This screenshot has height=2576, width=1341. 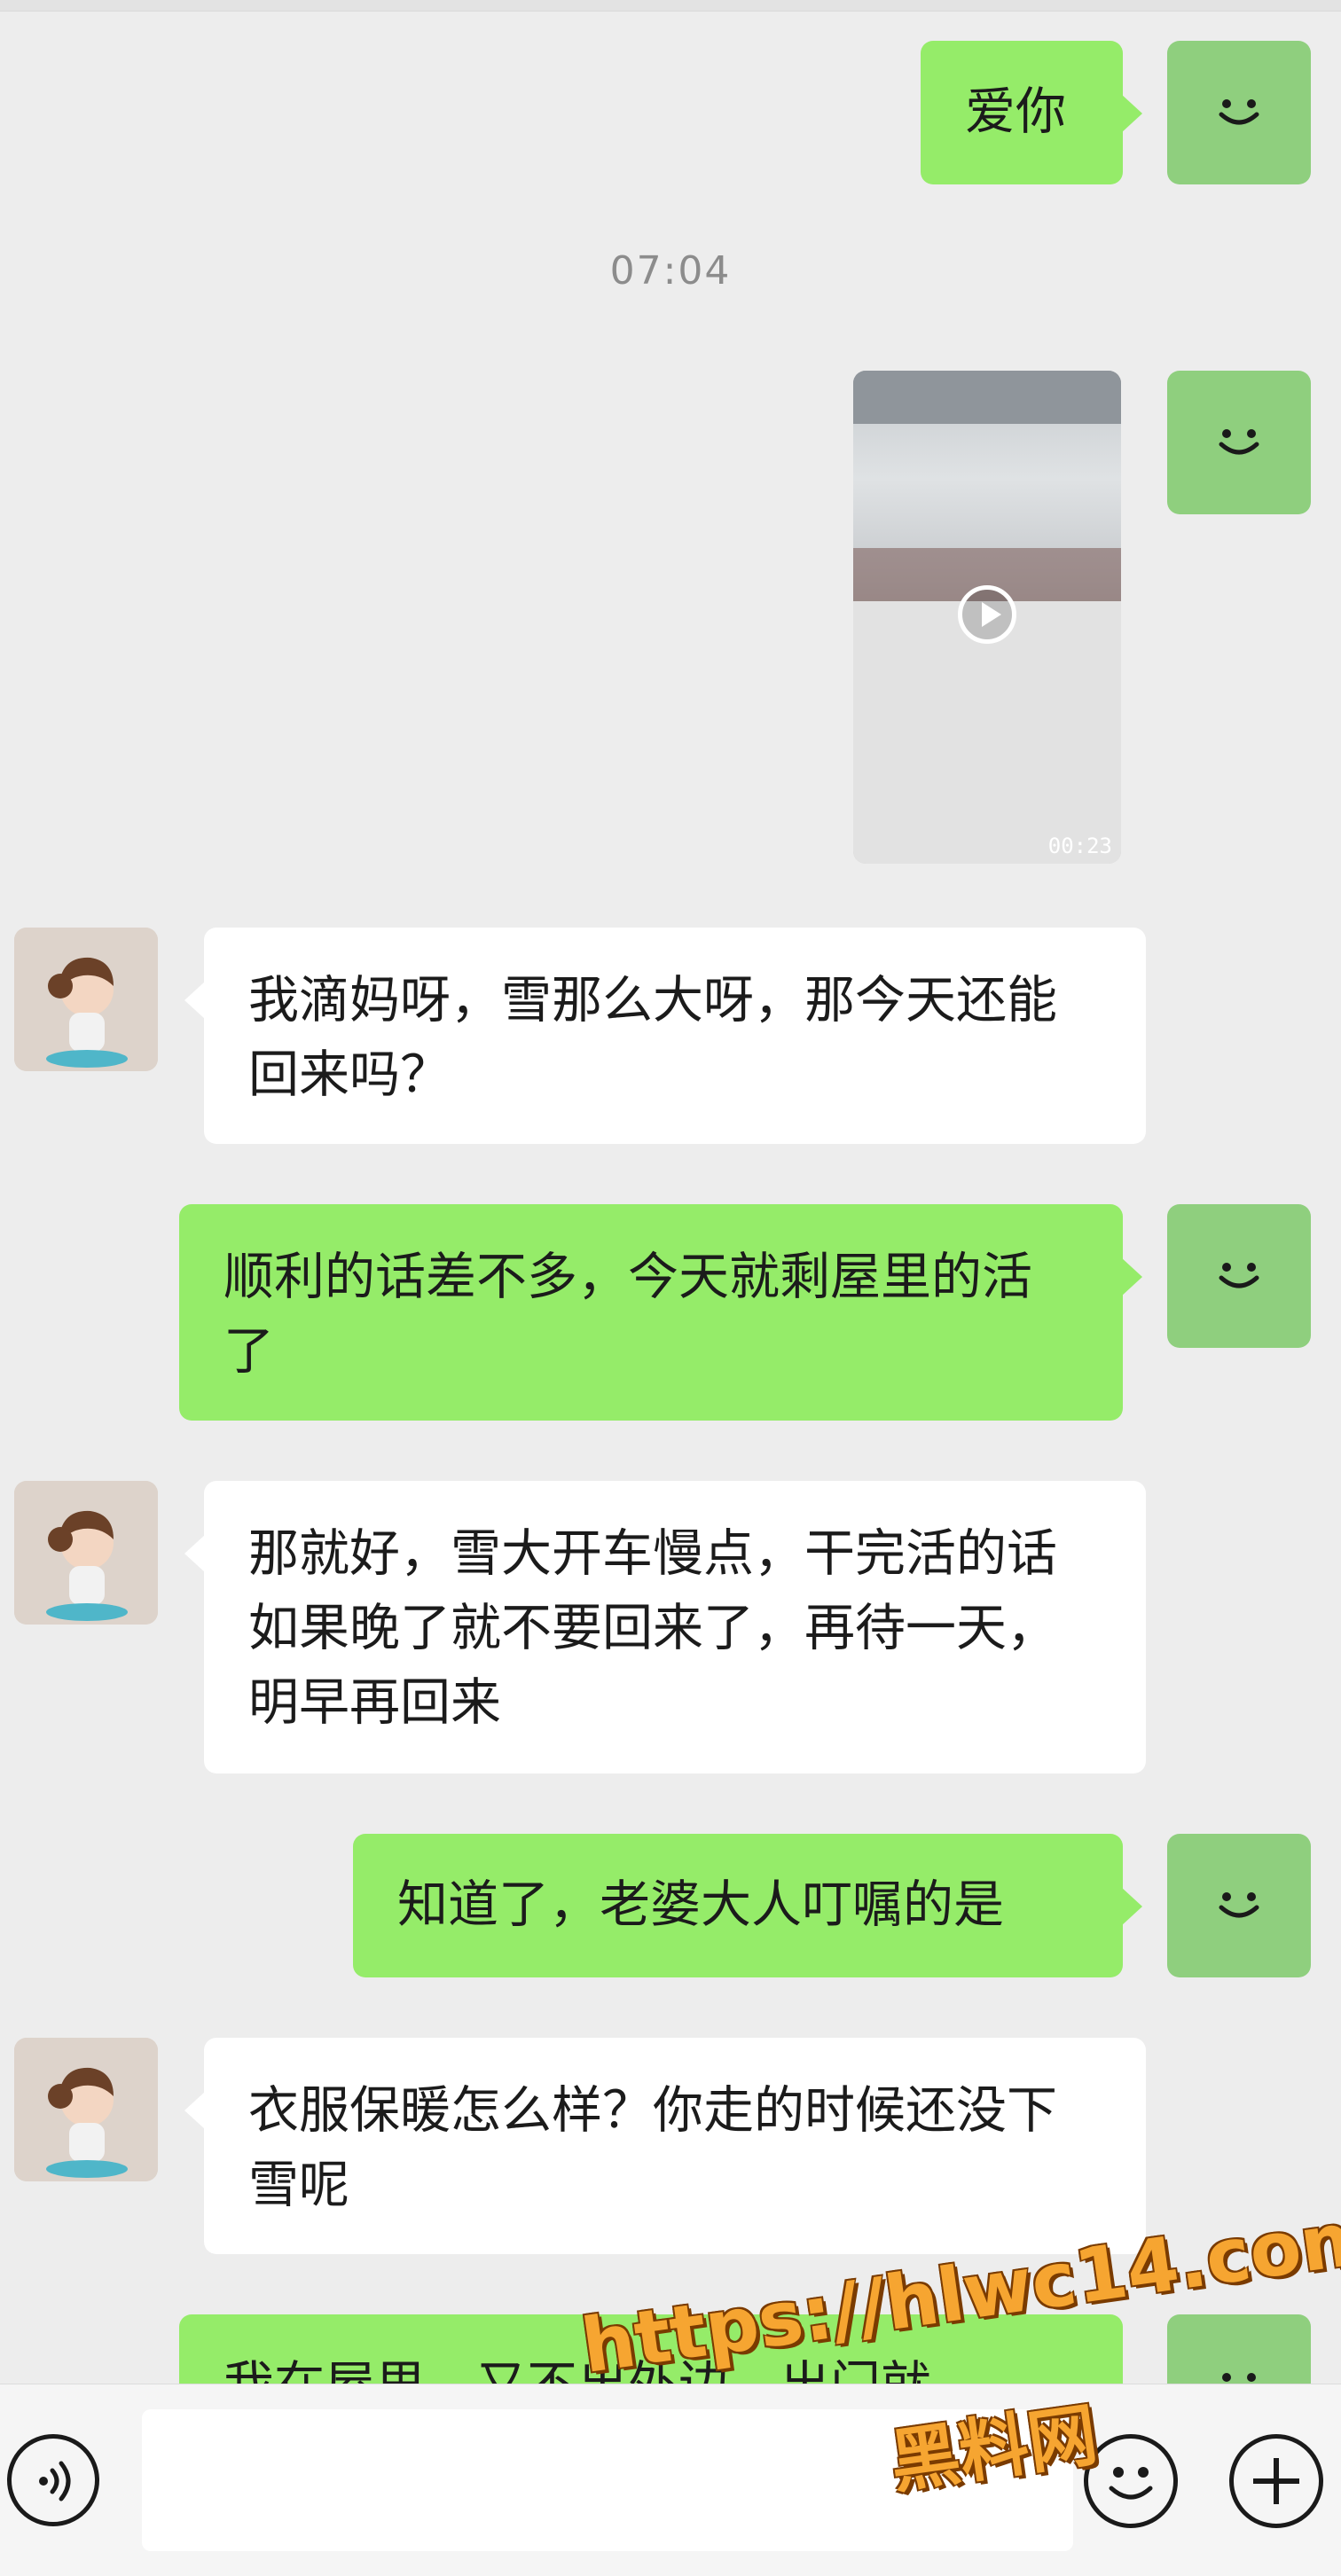 I want to click on received-message-bubble: 我滴妈呀，雪那么大呀，那今天还能回来吗？, so click(x=665, y=1036).